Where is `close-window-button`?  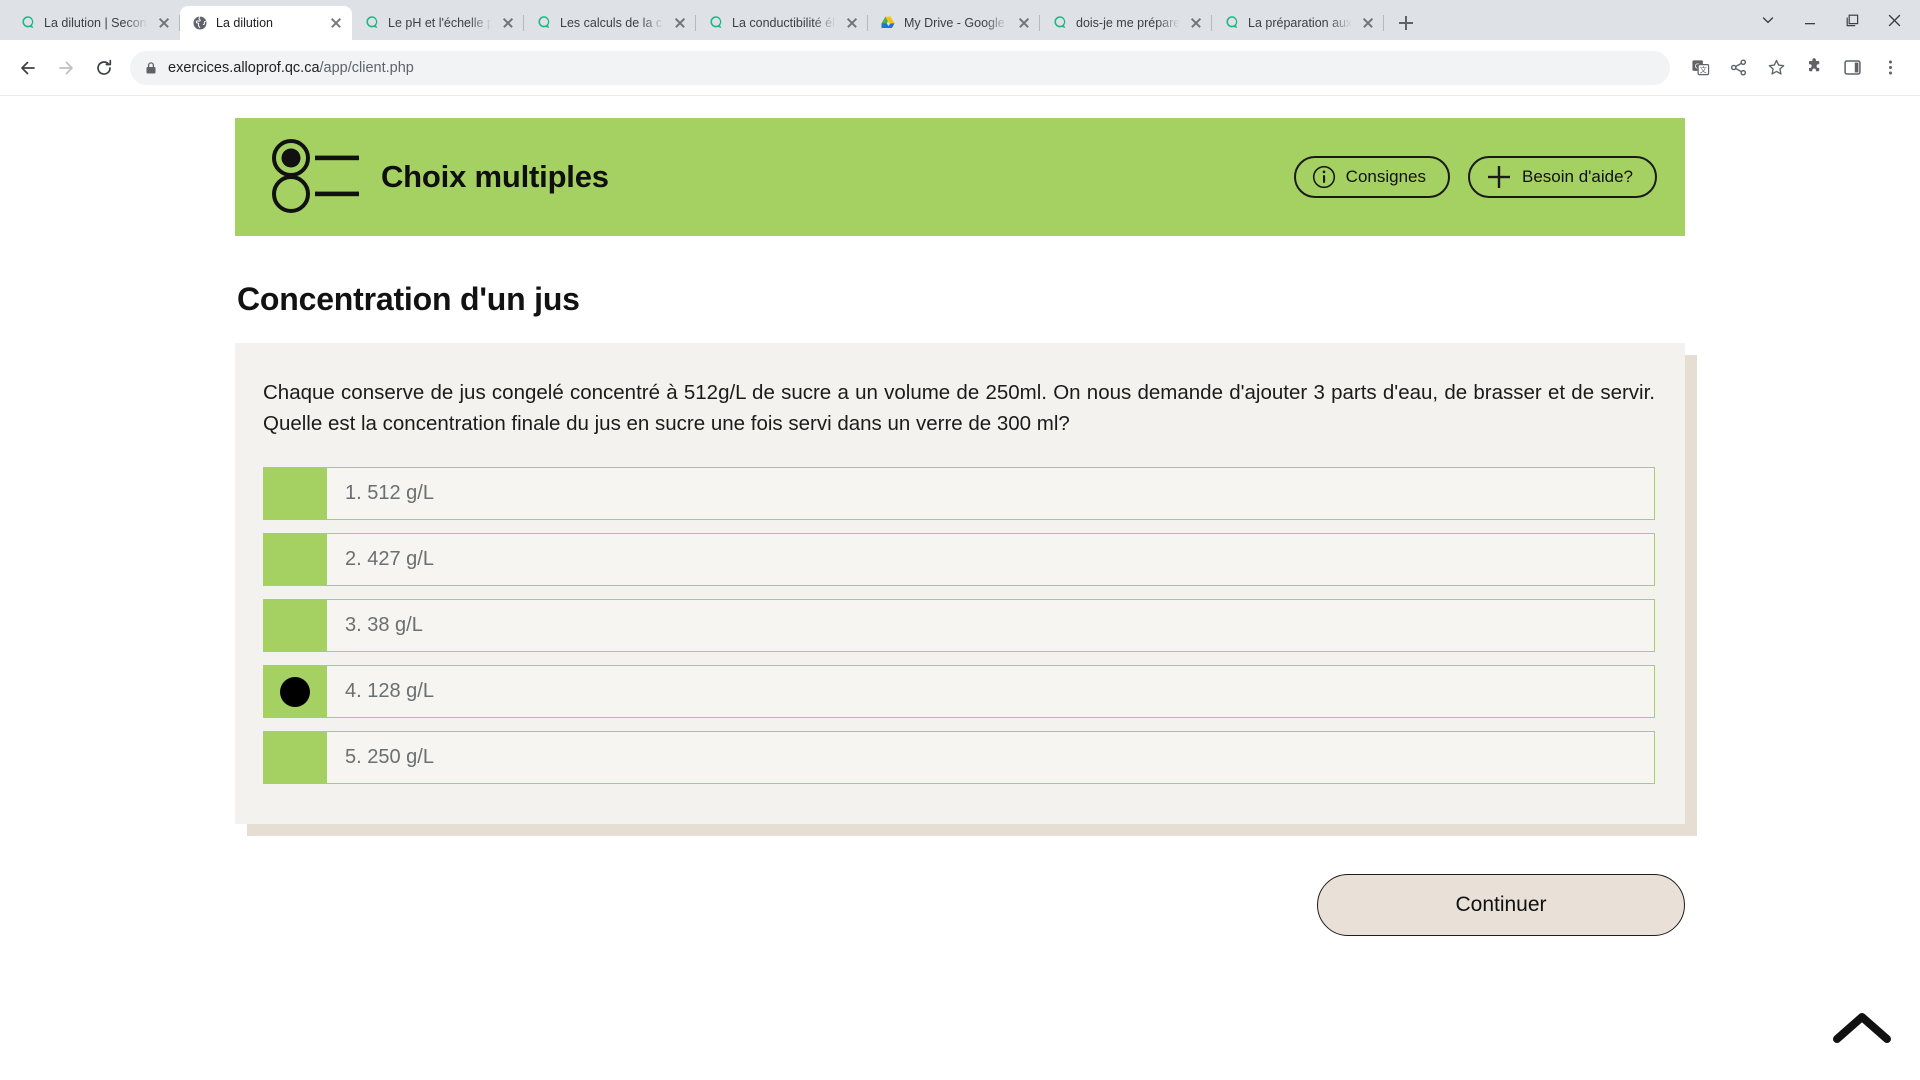
close-window-button is located at coordinates (1894, 20).